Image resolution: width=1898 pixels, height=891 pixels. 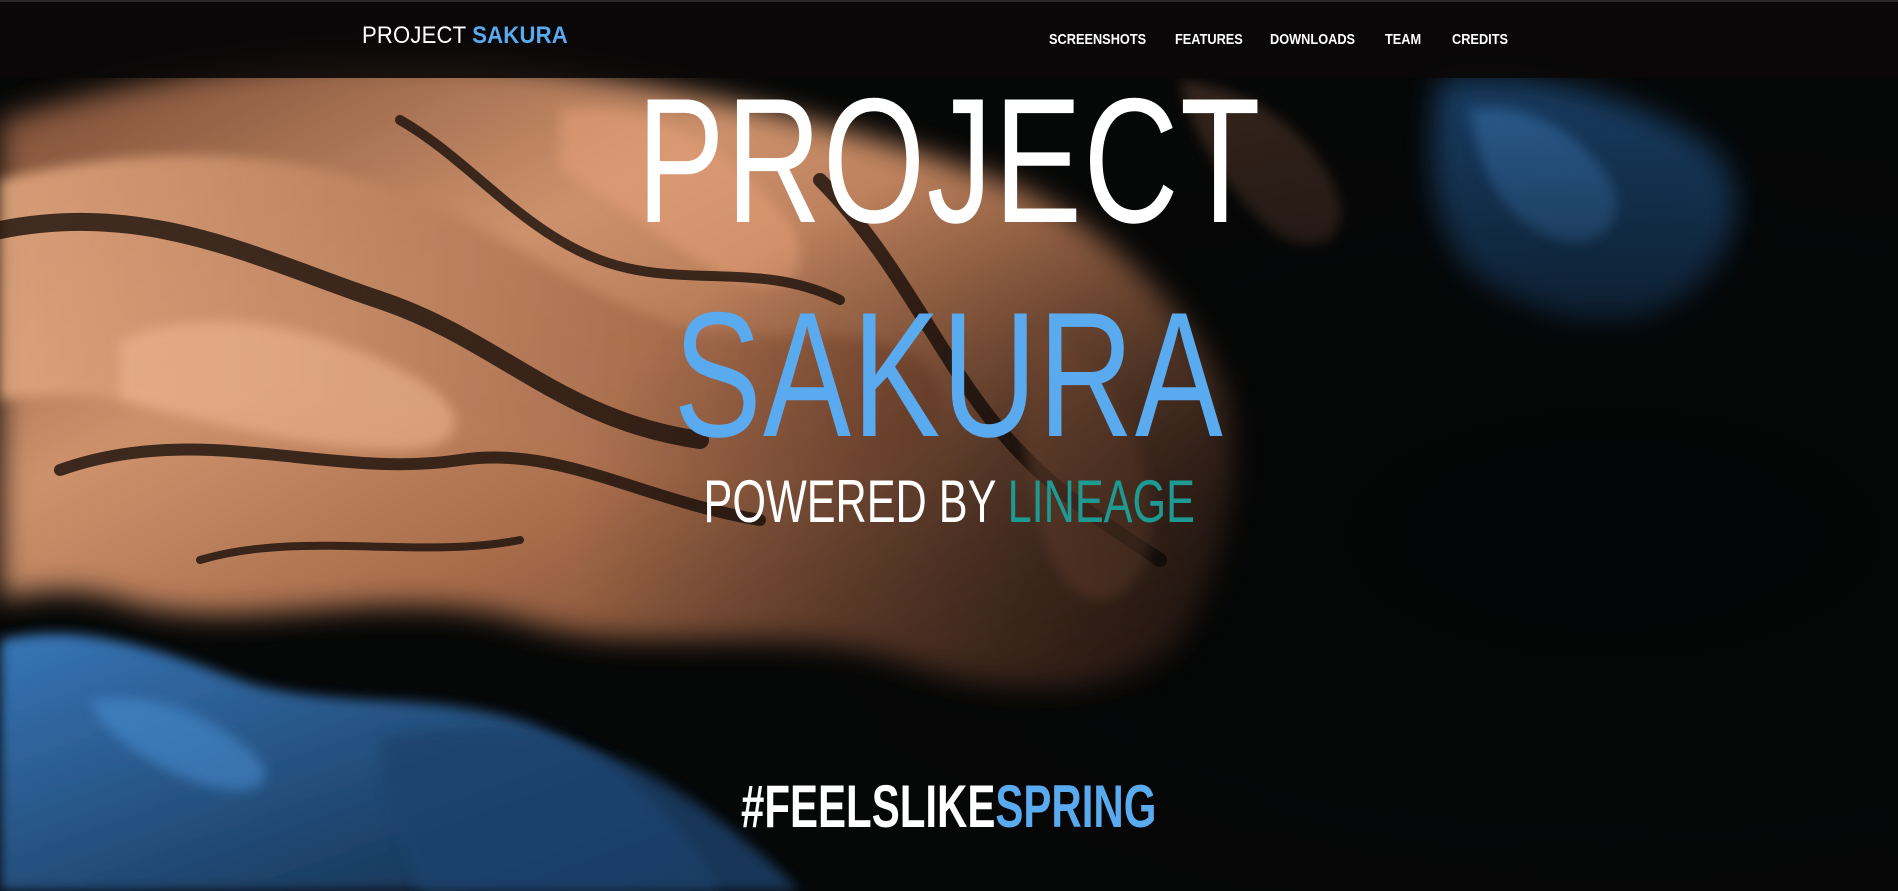 I want to click on nav-link-downloads: DOWNLOADS, so click(x=1312, y=40).